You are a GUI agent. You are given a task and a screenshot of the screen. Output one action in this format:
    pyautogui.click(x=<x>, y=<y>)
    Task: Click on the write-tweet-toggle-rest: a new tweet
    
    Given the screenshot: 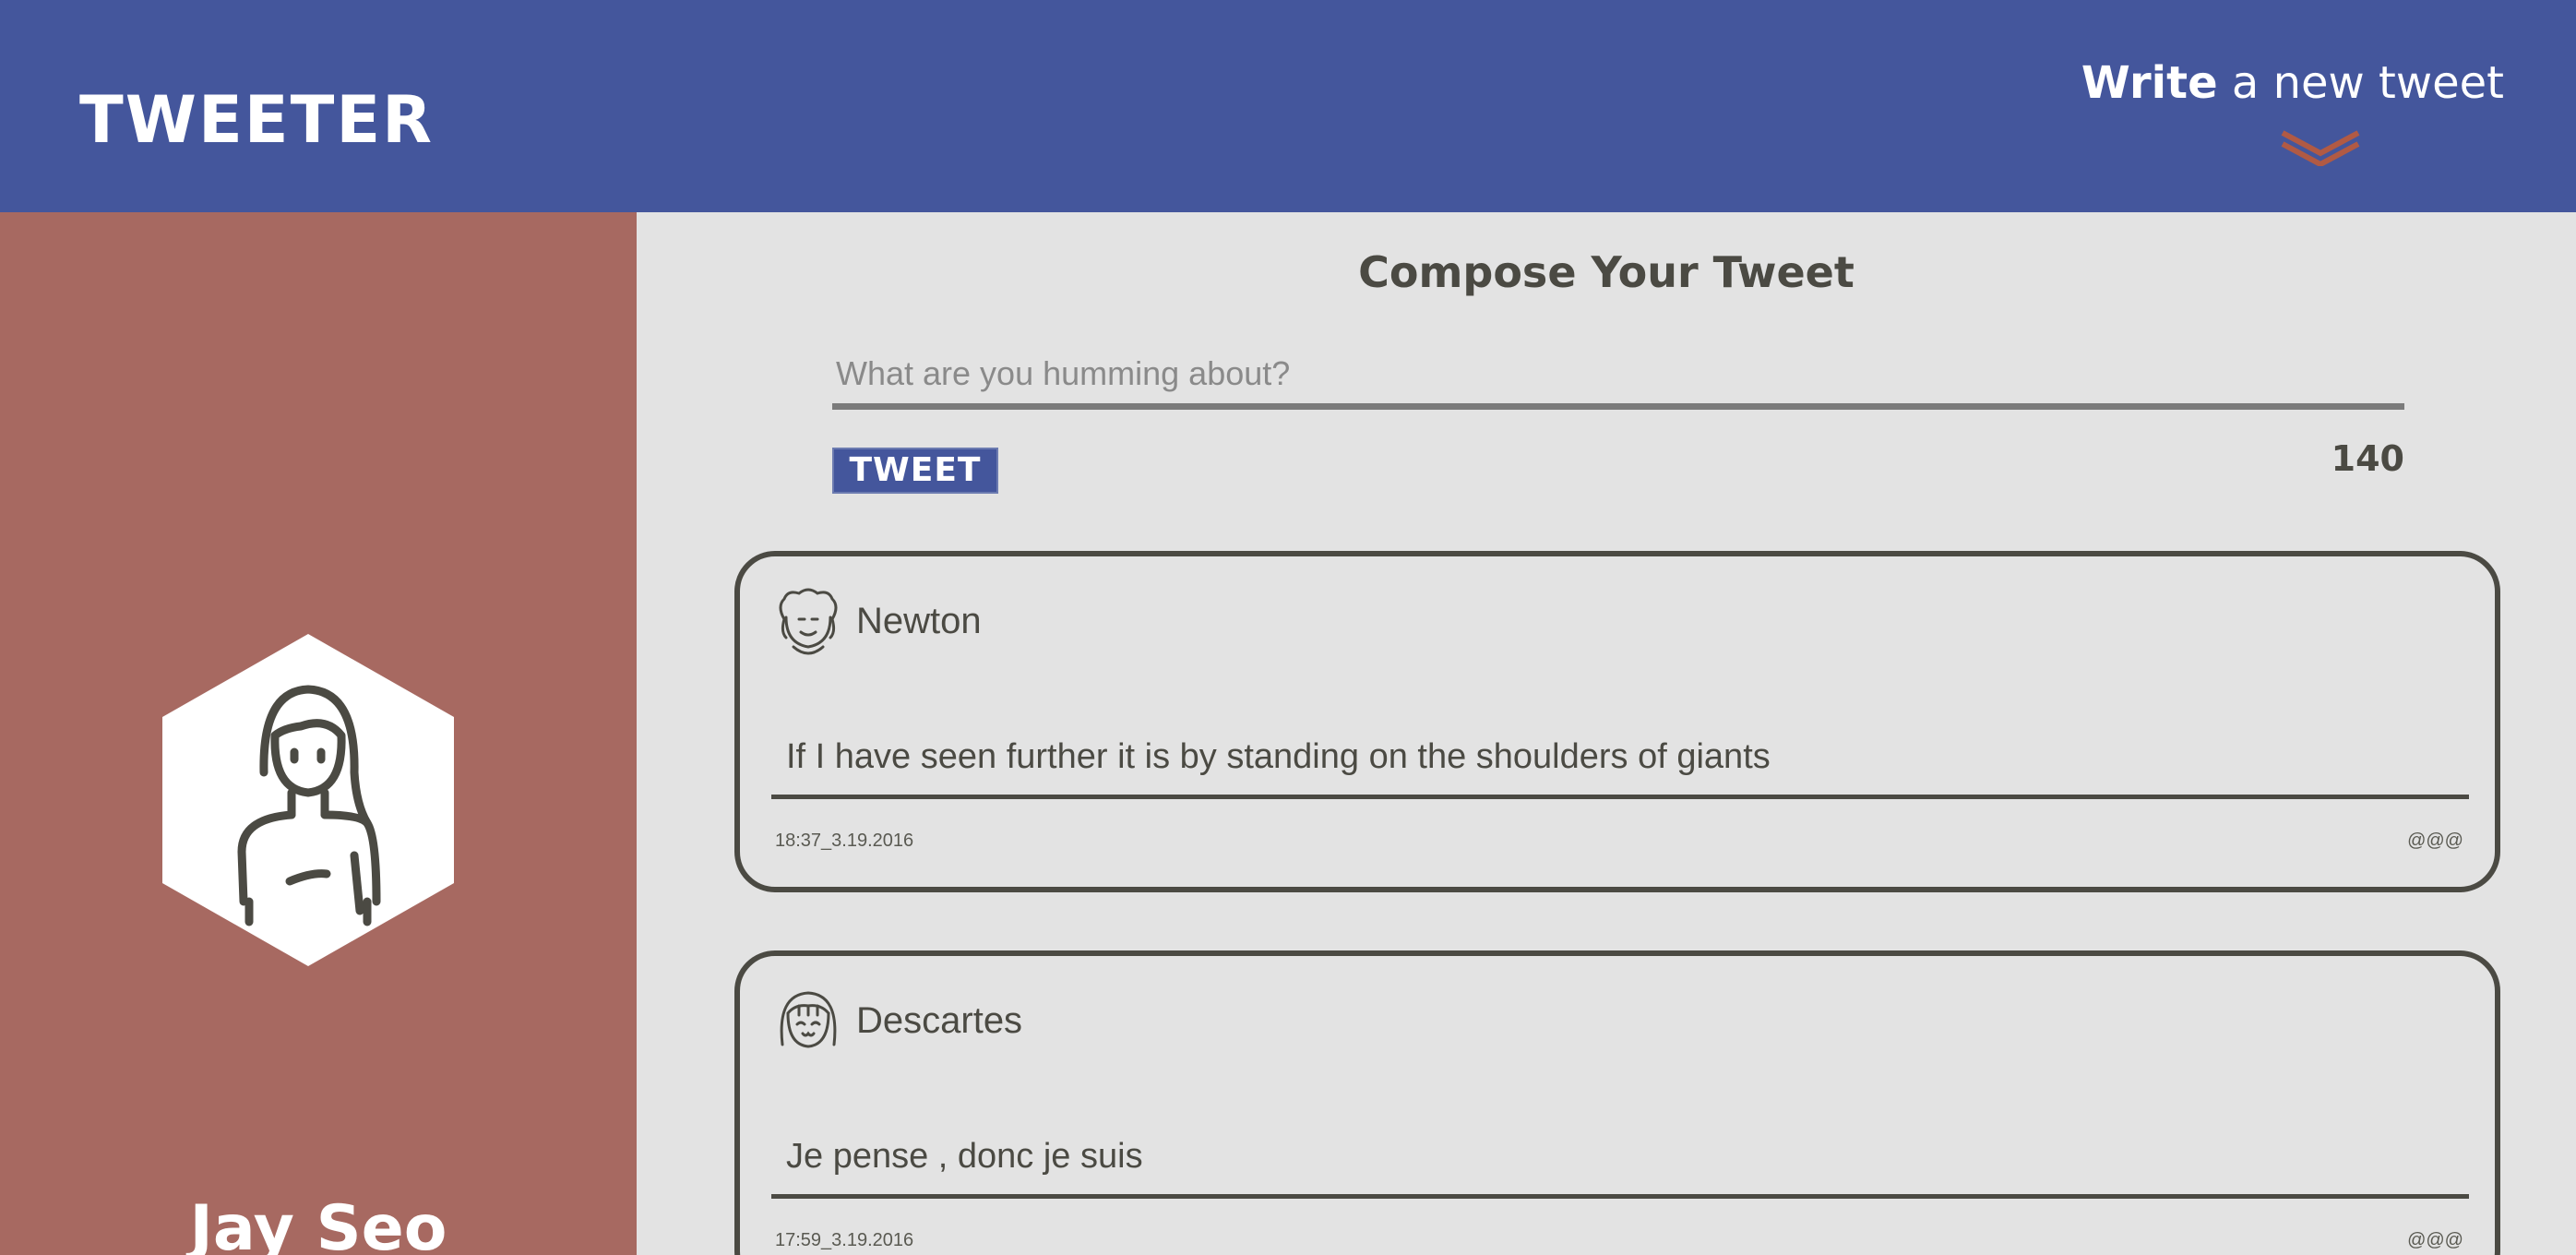 What is the action you would take?
    pyautogui.click(x=2360, y=83)
    